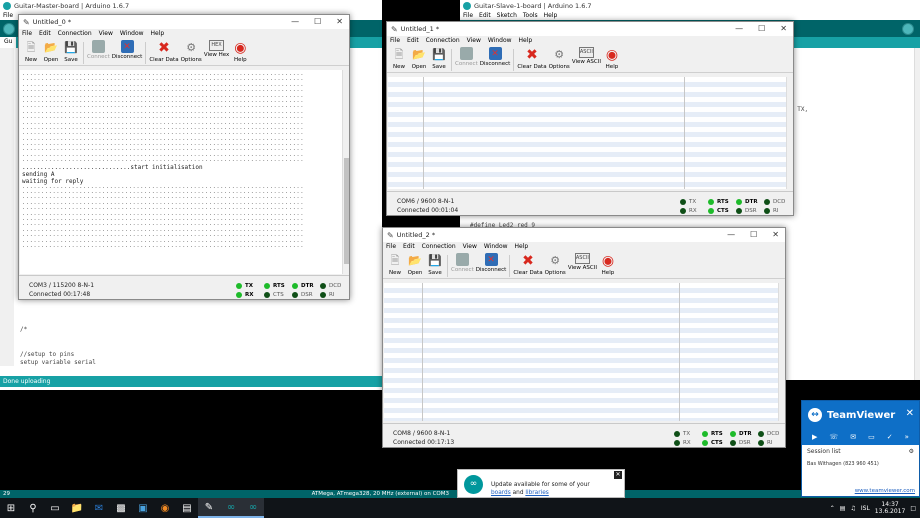  Describe the element at coordinates (55, 508) in the screenshot. I see `task-view-icon: ▭` at that location.